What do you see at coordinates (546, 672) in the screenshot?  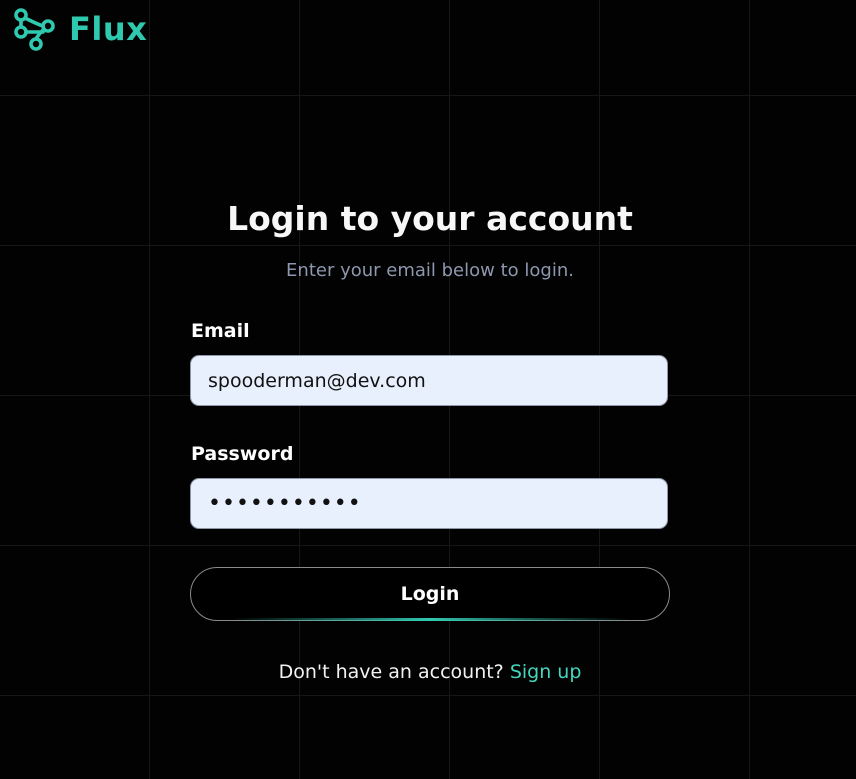 I see `signup-link: Sign up` at bounding box center [546, 672].